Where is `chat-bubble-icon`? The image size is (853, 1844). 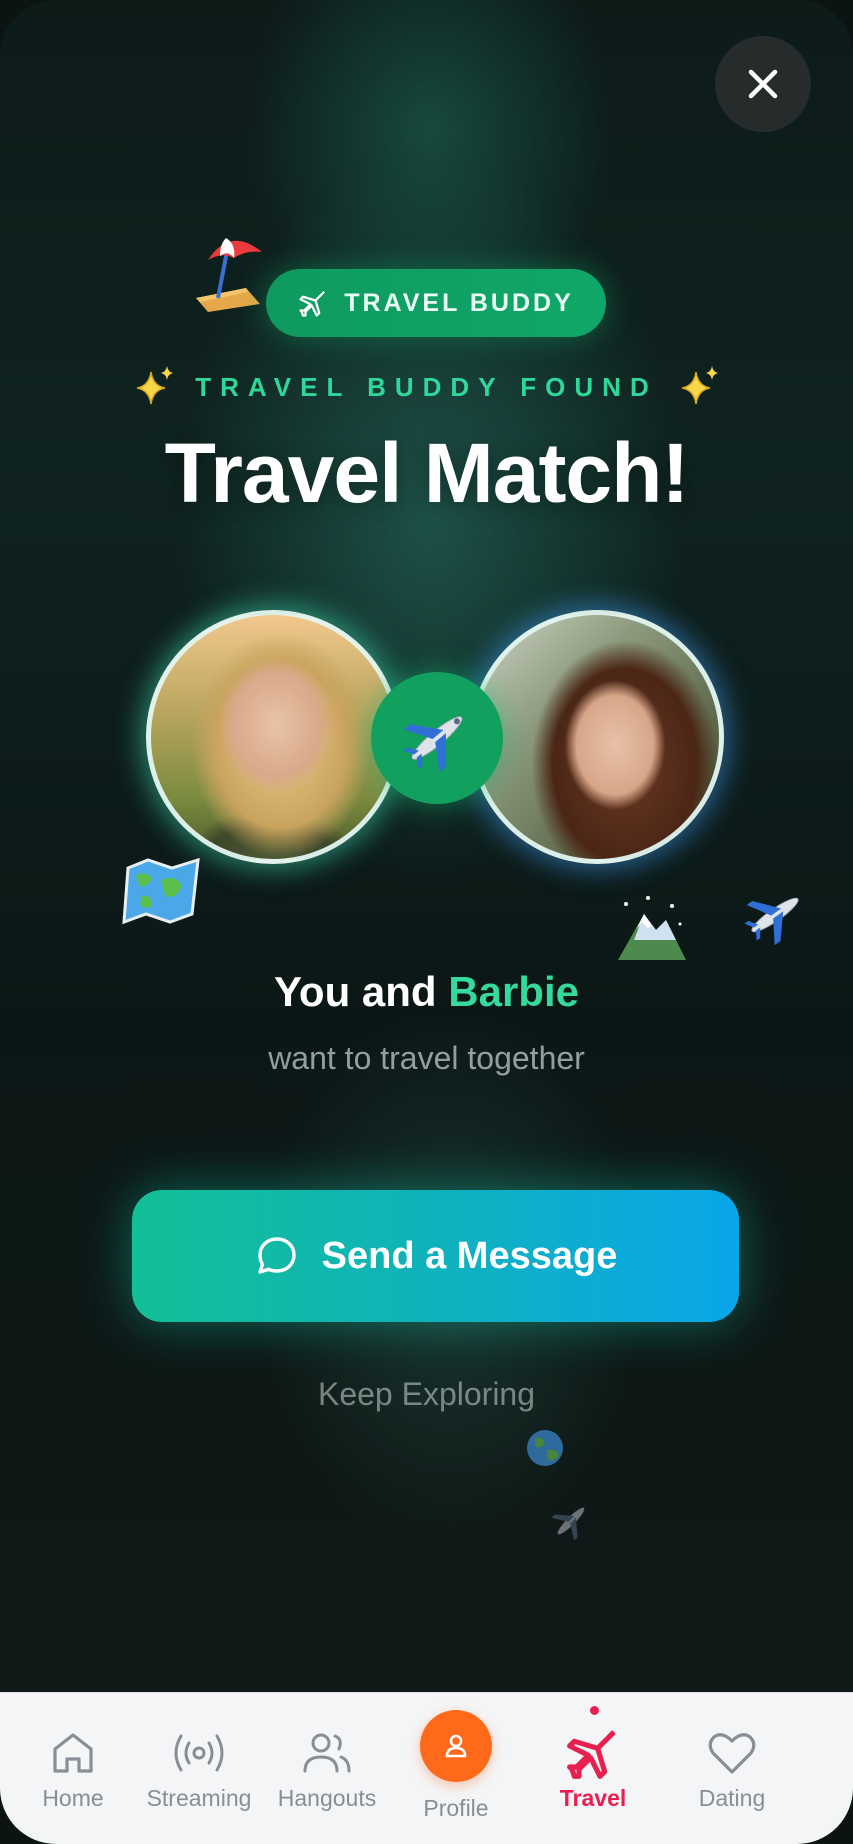 chat-bubble-icon is located at coordinates (276, 1255).